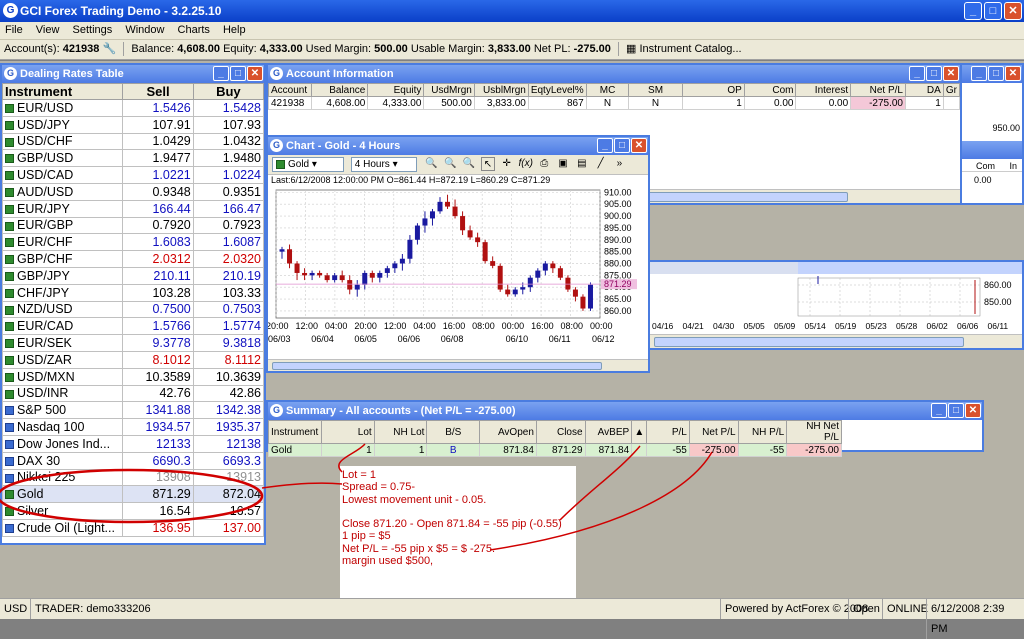 The image size is (1024, 639). Describe the element at coordinates (934, 73) in the screenshot. I see `account-maximize-button: □` at that location.